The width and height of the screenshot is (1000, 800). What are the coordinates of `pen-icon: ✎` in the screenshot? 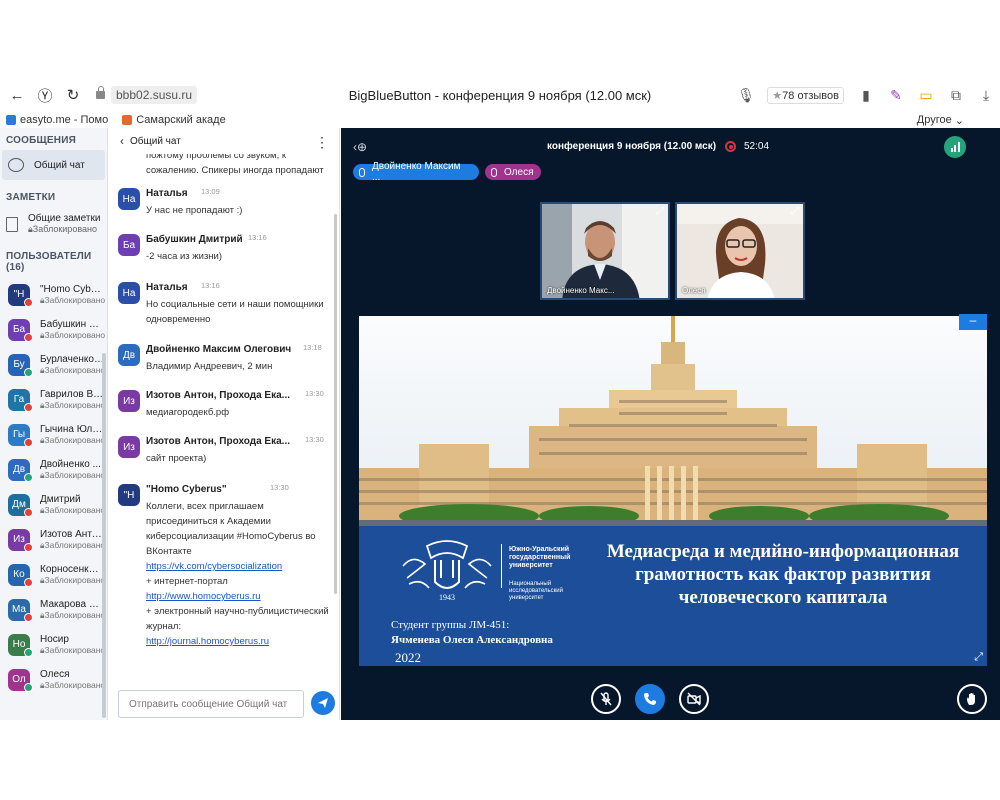 It's located at (896, 95).